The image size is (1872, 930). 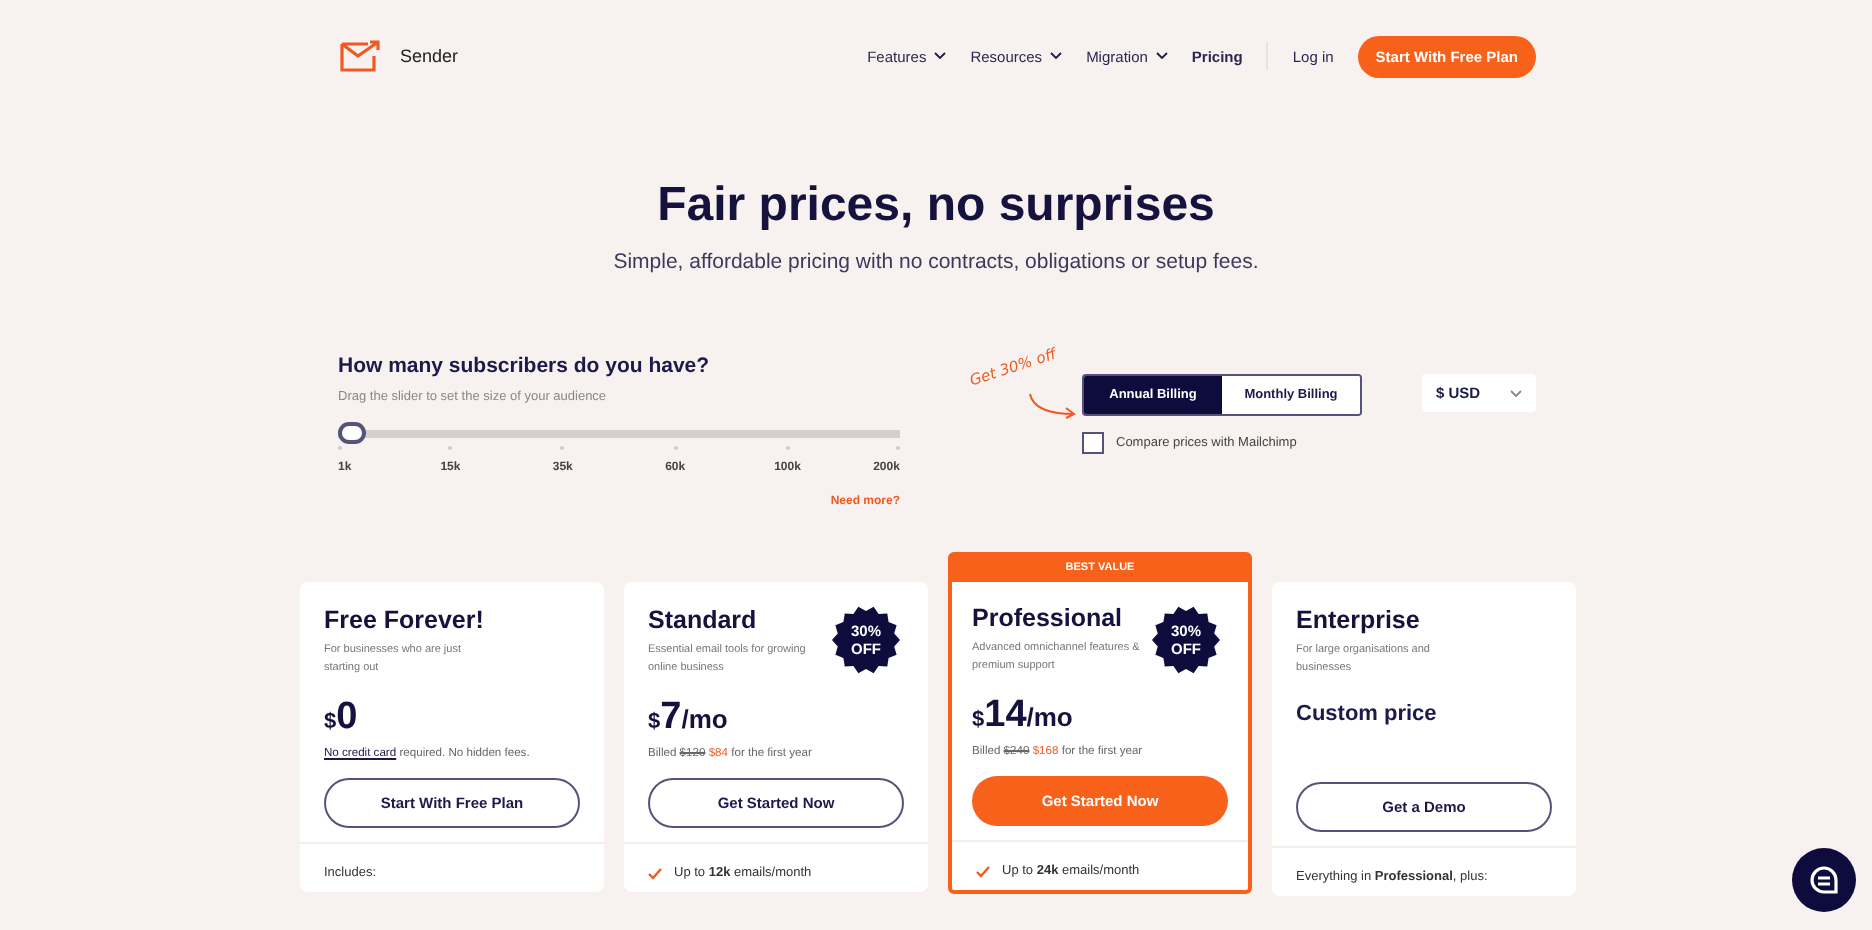 I want to click on chat-button, so click(x=1824, y=880).